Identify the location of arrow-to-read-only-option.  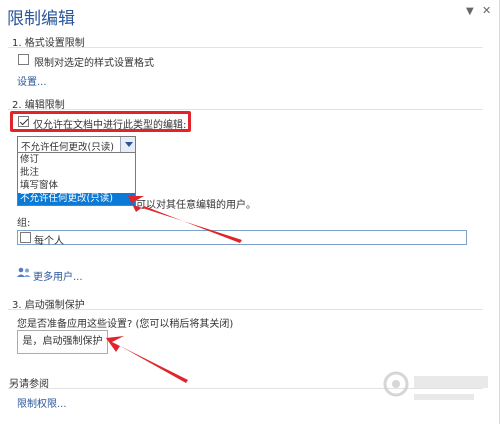
(185, 219).